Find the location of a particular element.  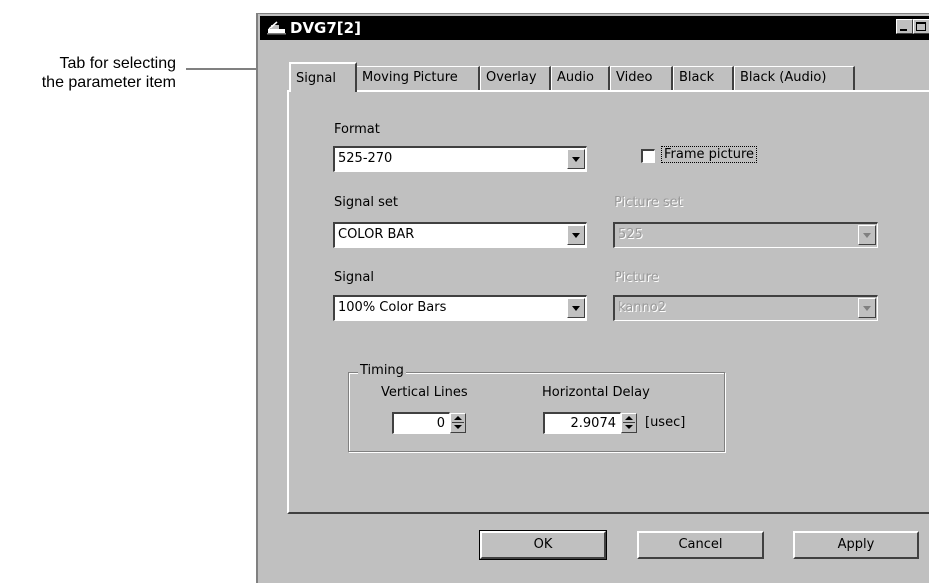

vertical-lines-input: 0 is located at coordinates (421, 423).